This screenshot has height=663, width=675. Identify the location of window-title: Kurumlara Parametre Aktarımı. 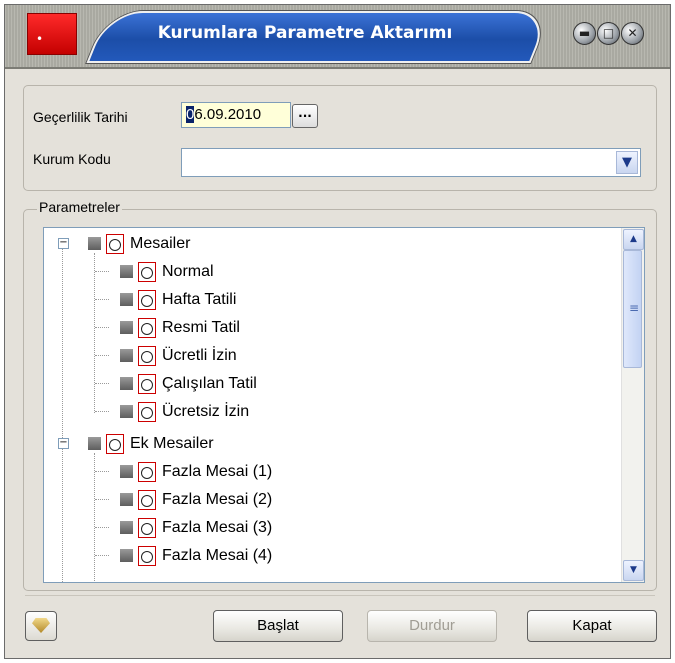
(305, 33).